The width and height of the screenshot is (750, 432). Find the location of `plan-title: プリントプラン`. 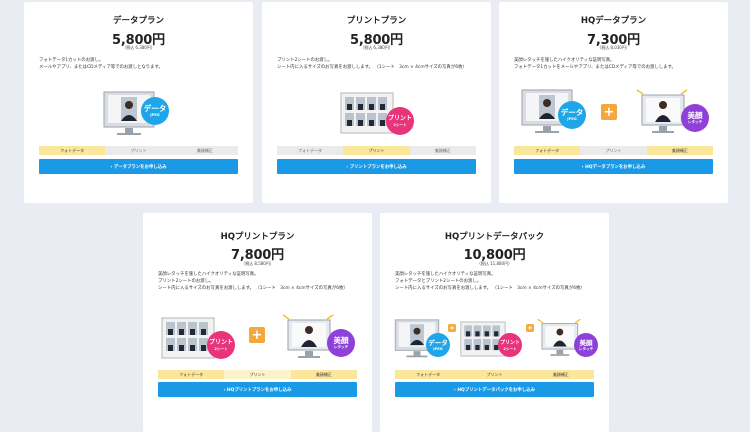

plan-title: プリントプラン is located at coordinates (376, 21).